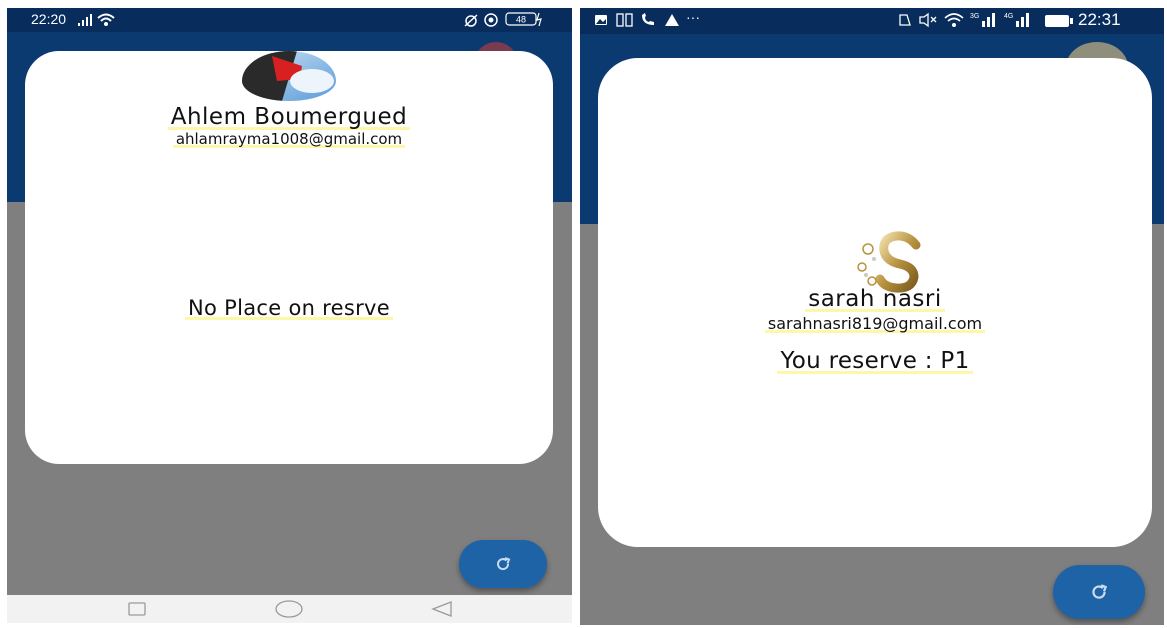 This screenshot has width=1167, height=628. What do you see at coordinates (648, 21) in the screenshot?
I see `phone-call-icon` at bounding box center [648, 21].